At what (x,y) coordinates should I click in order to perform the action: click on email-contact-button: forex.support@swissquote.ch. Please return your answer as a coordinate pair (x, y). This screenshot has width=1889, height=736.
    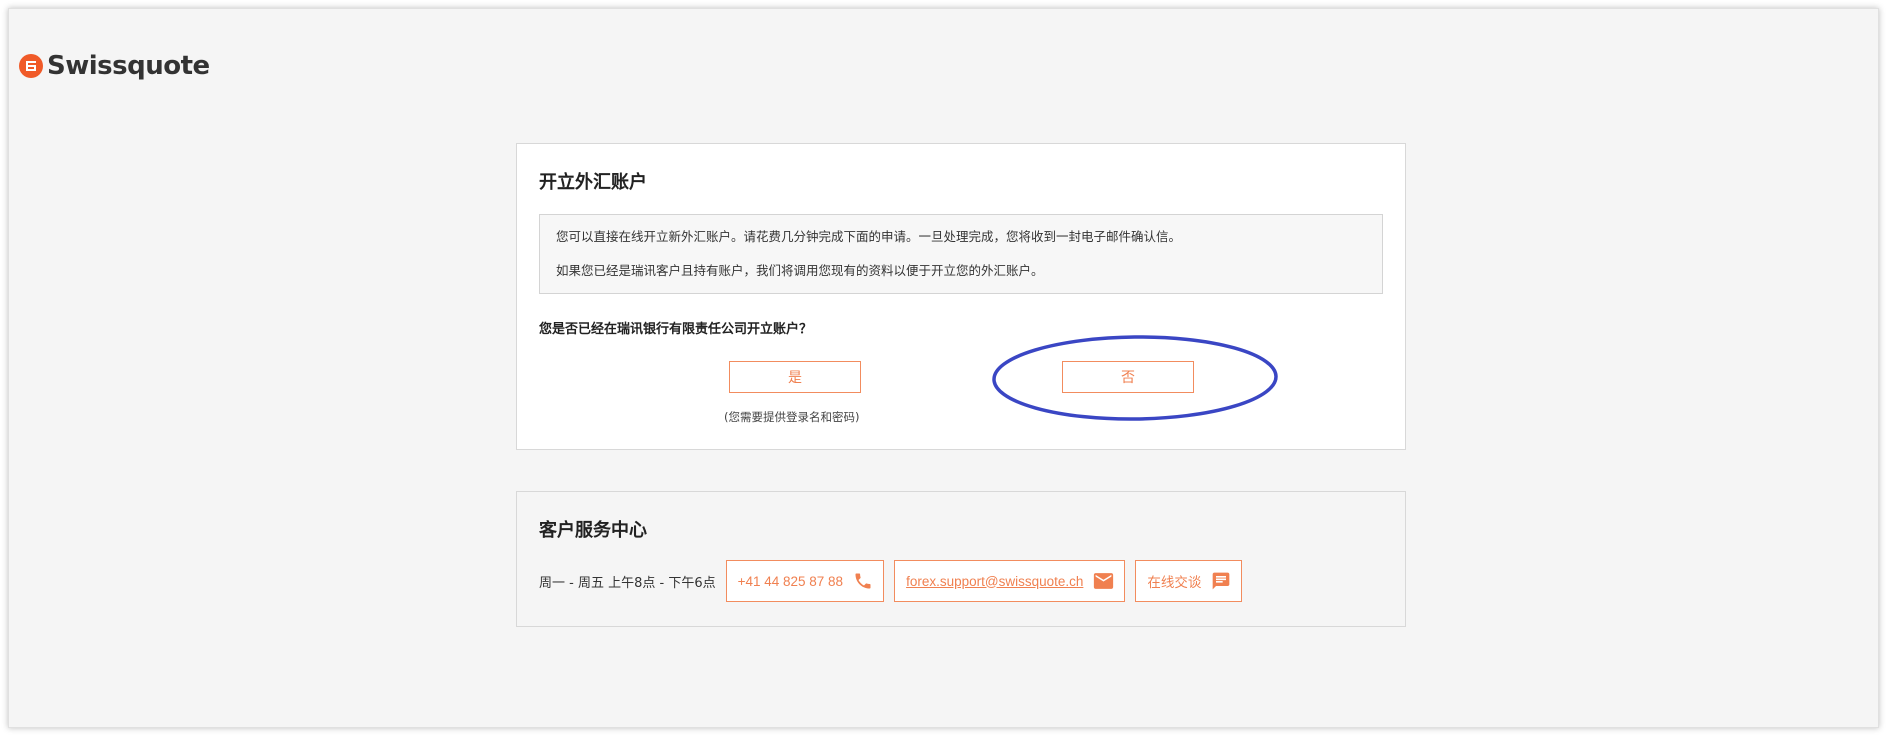
    Looking at the image, I should click on (1010, 581).